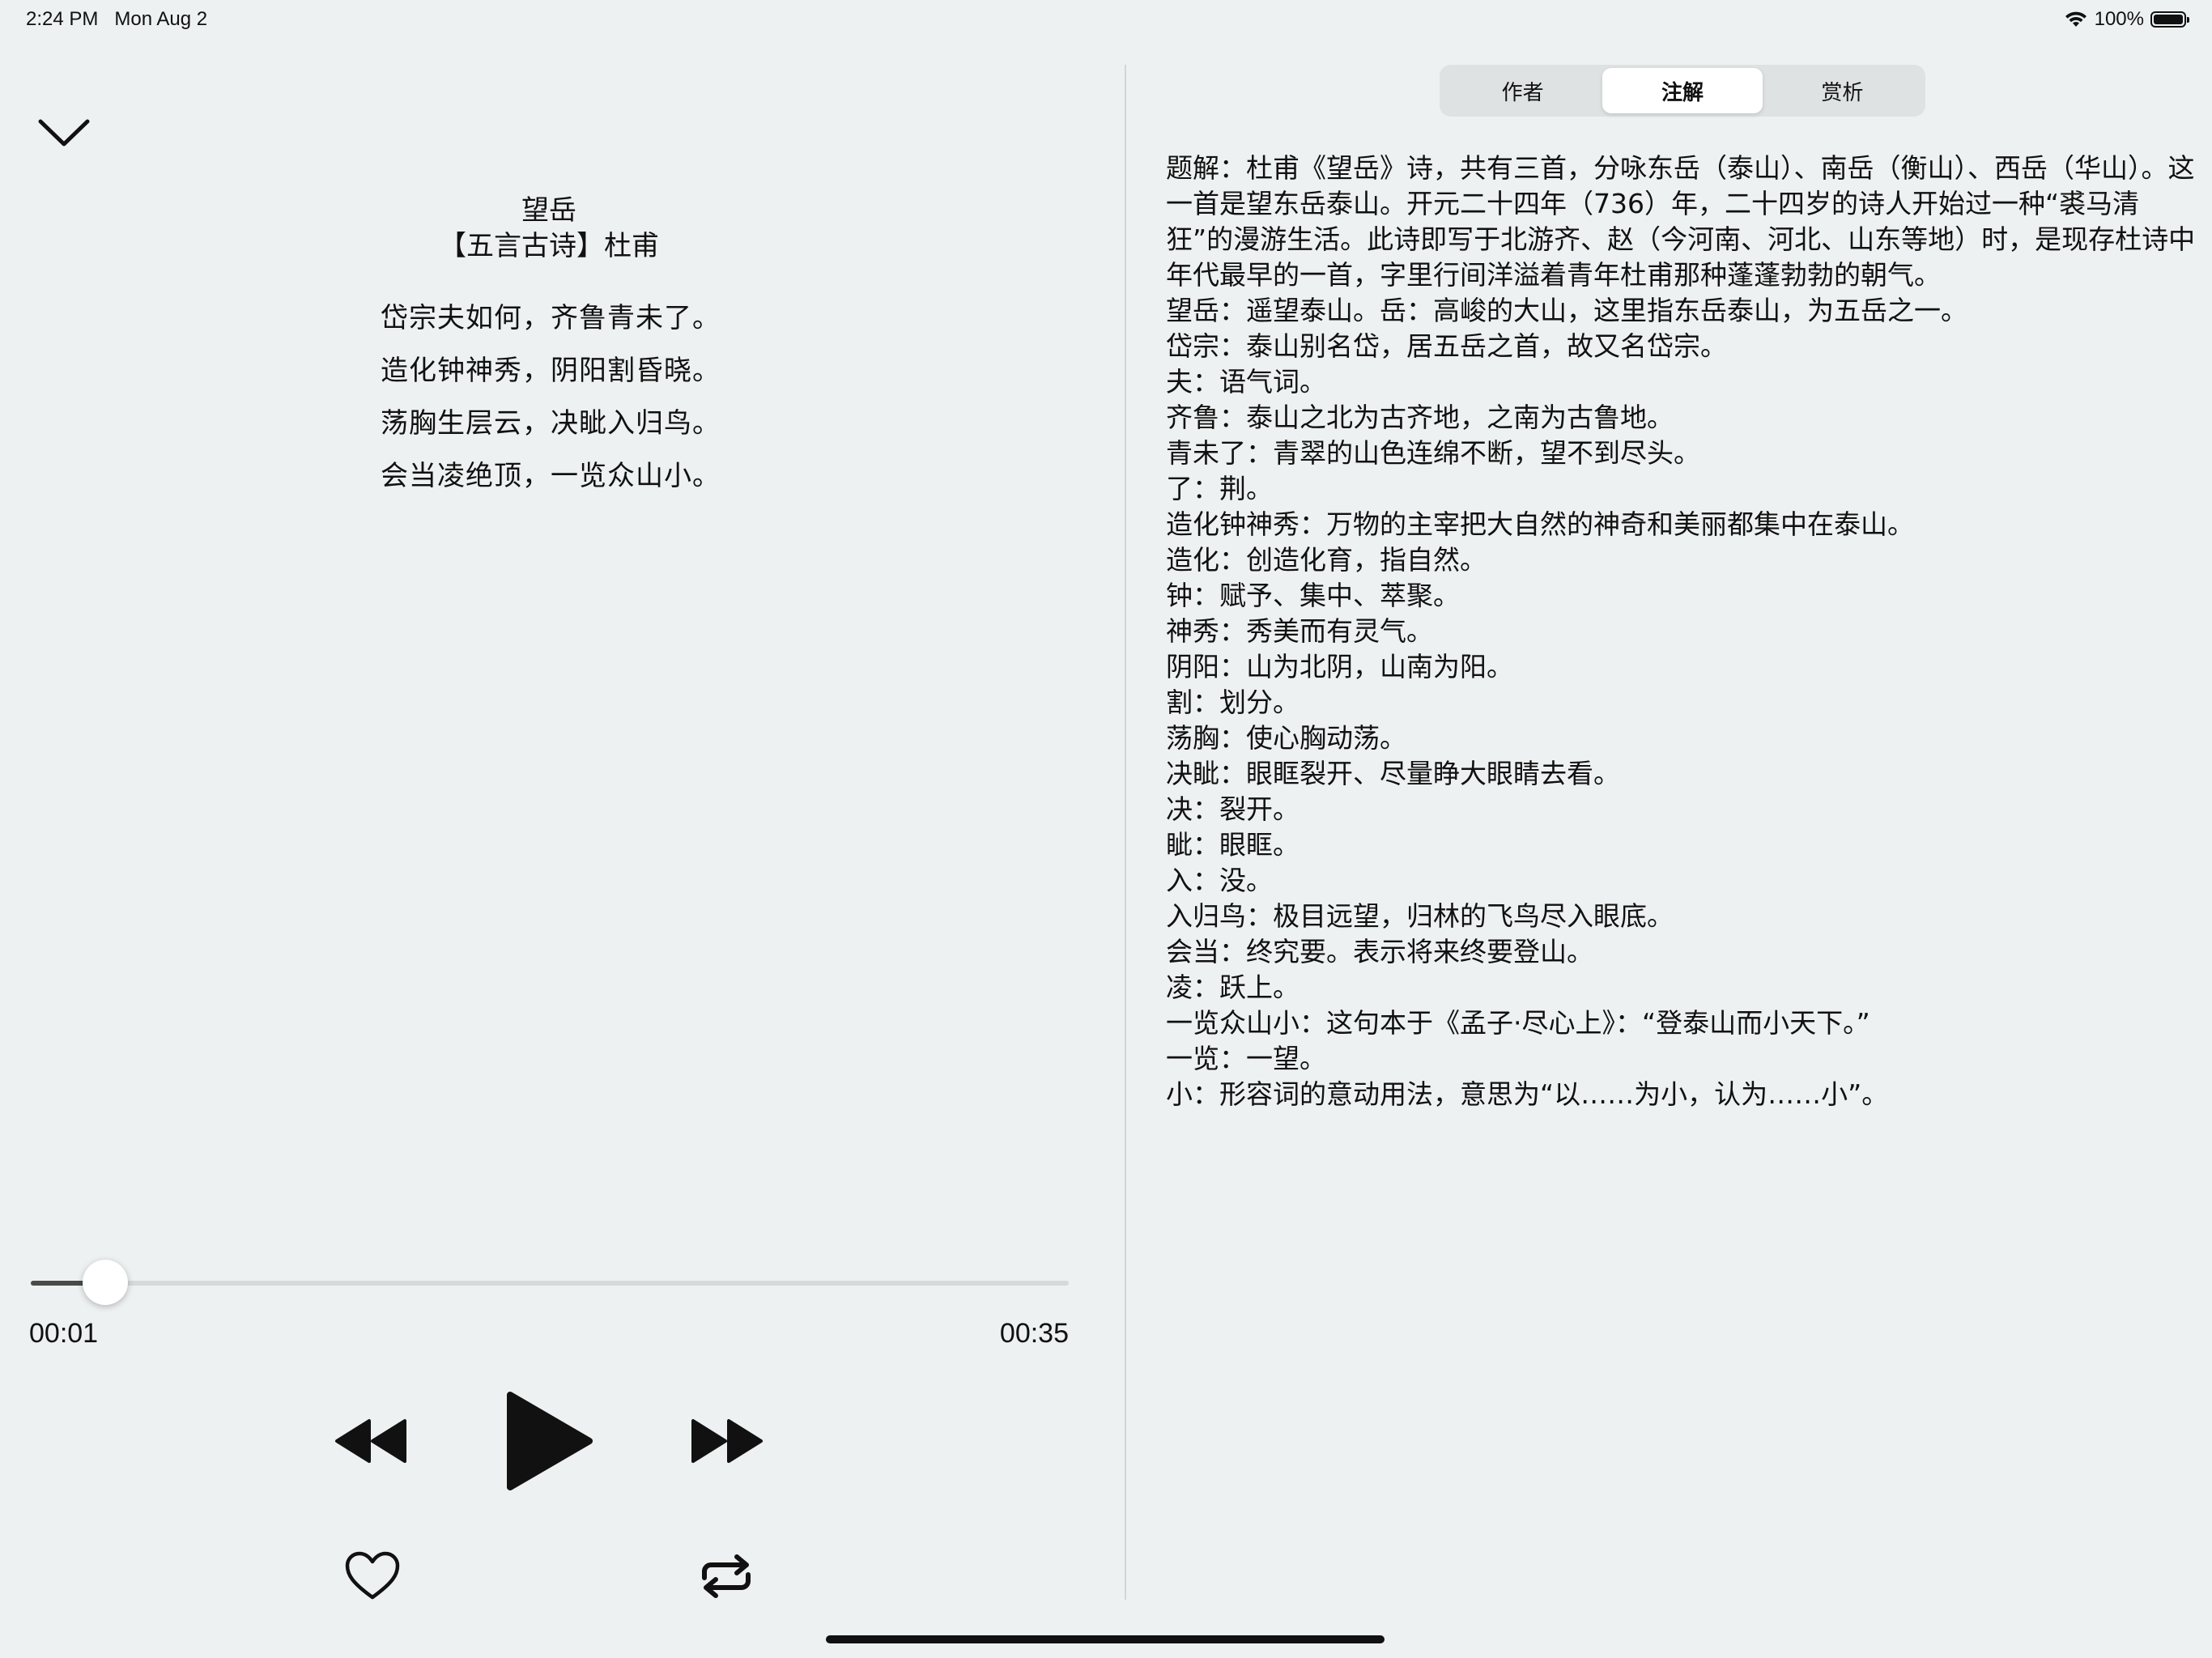 This screenshot has width=2212, height=1658. I want to click on annotation-line: 造化：创造化育，指自然。, so click(1327, 560).